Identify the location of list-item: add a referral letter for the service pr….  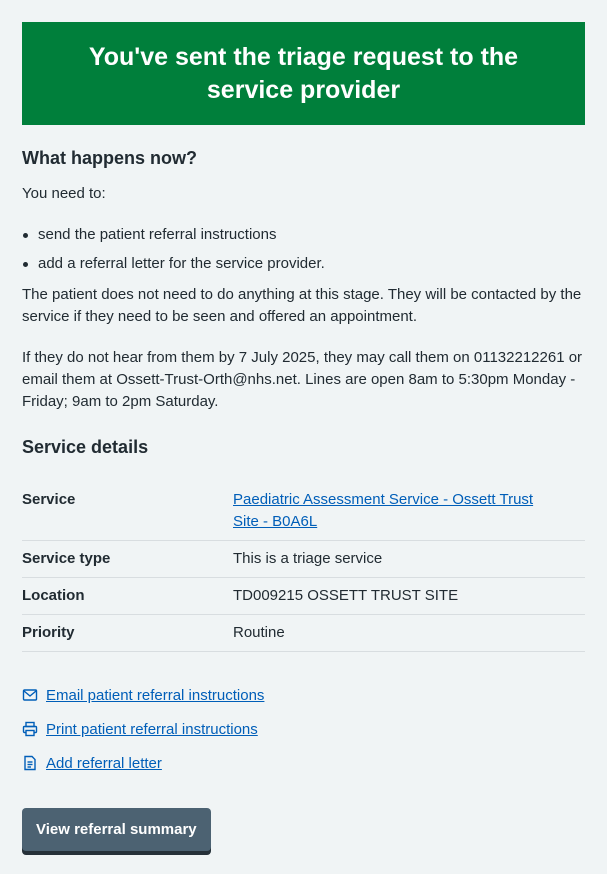
(303, 264).